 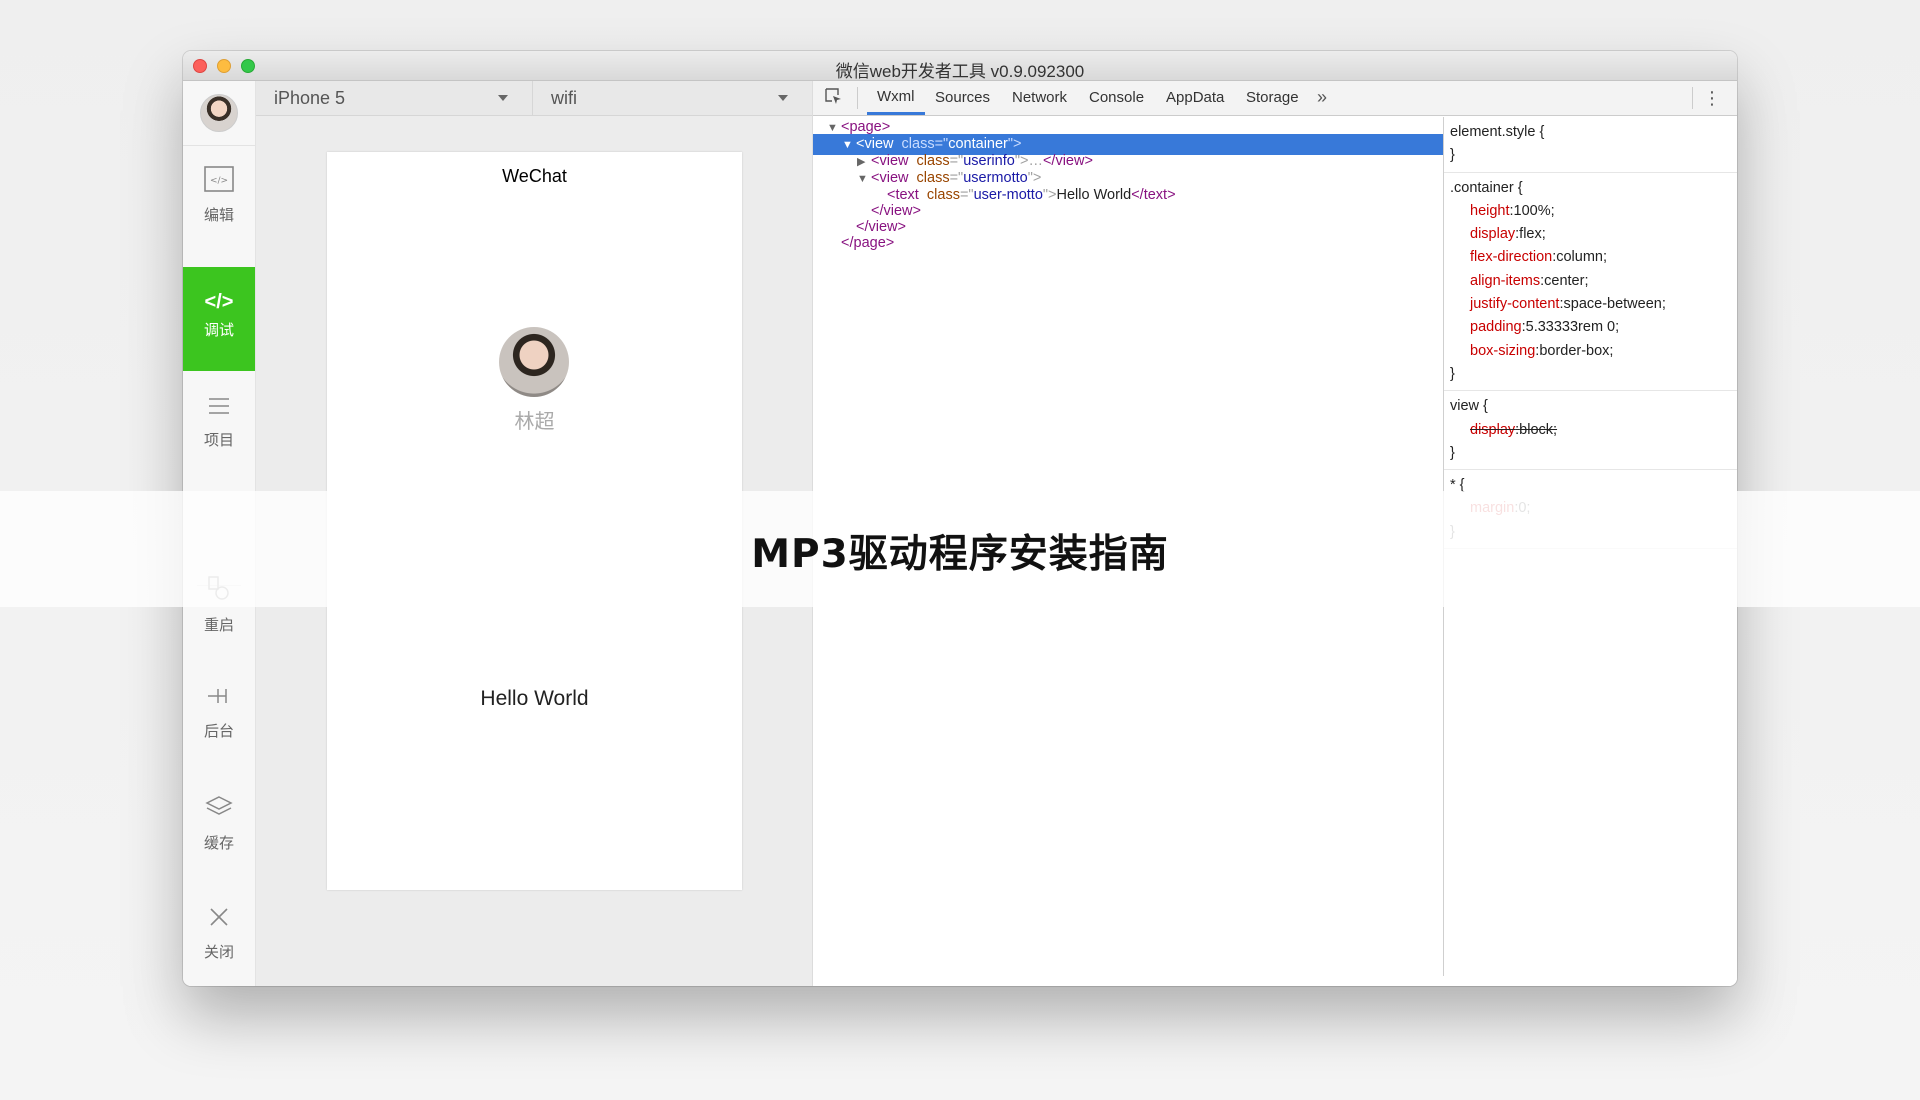 What do you see at coordinates (1116, 98) in the screenshot?
I see `tab-console: Console` at bounding box center [1116, 98].